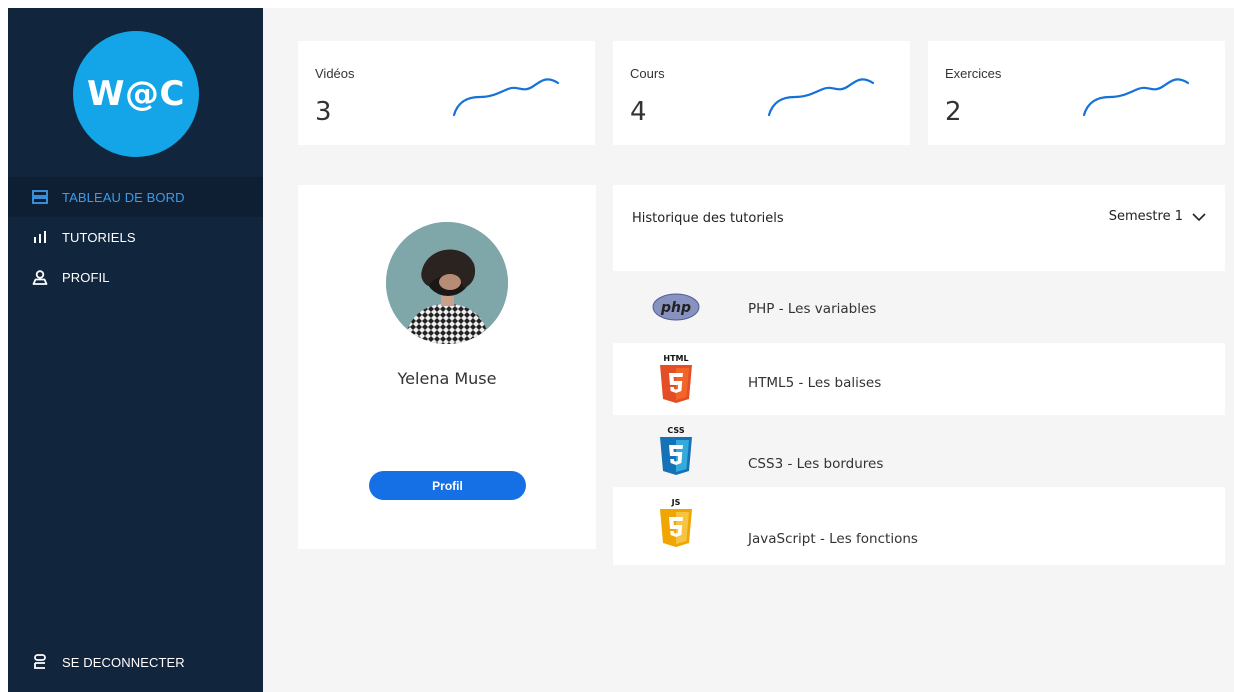 This screenshot has width=1234, height=692. I want to click on php-logo-text: php, so click(675, 308).